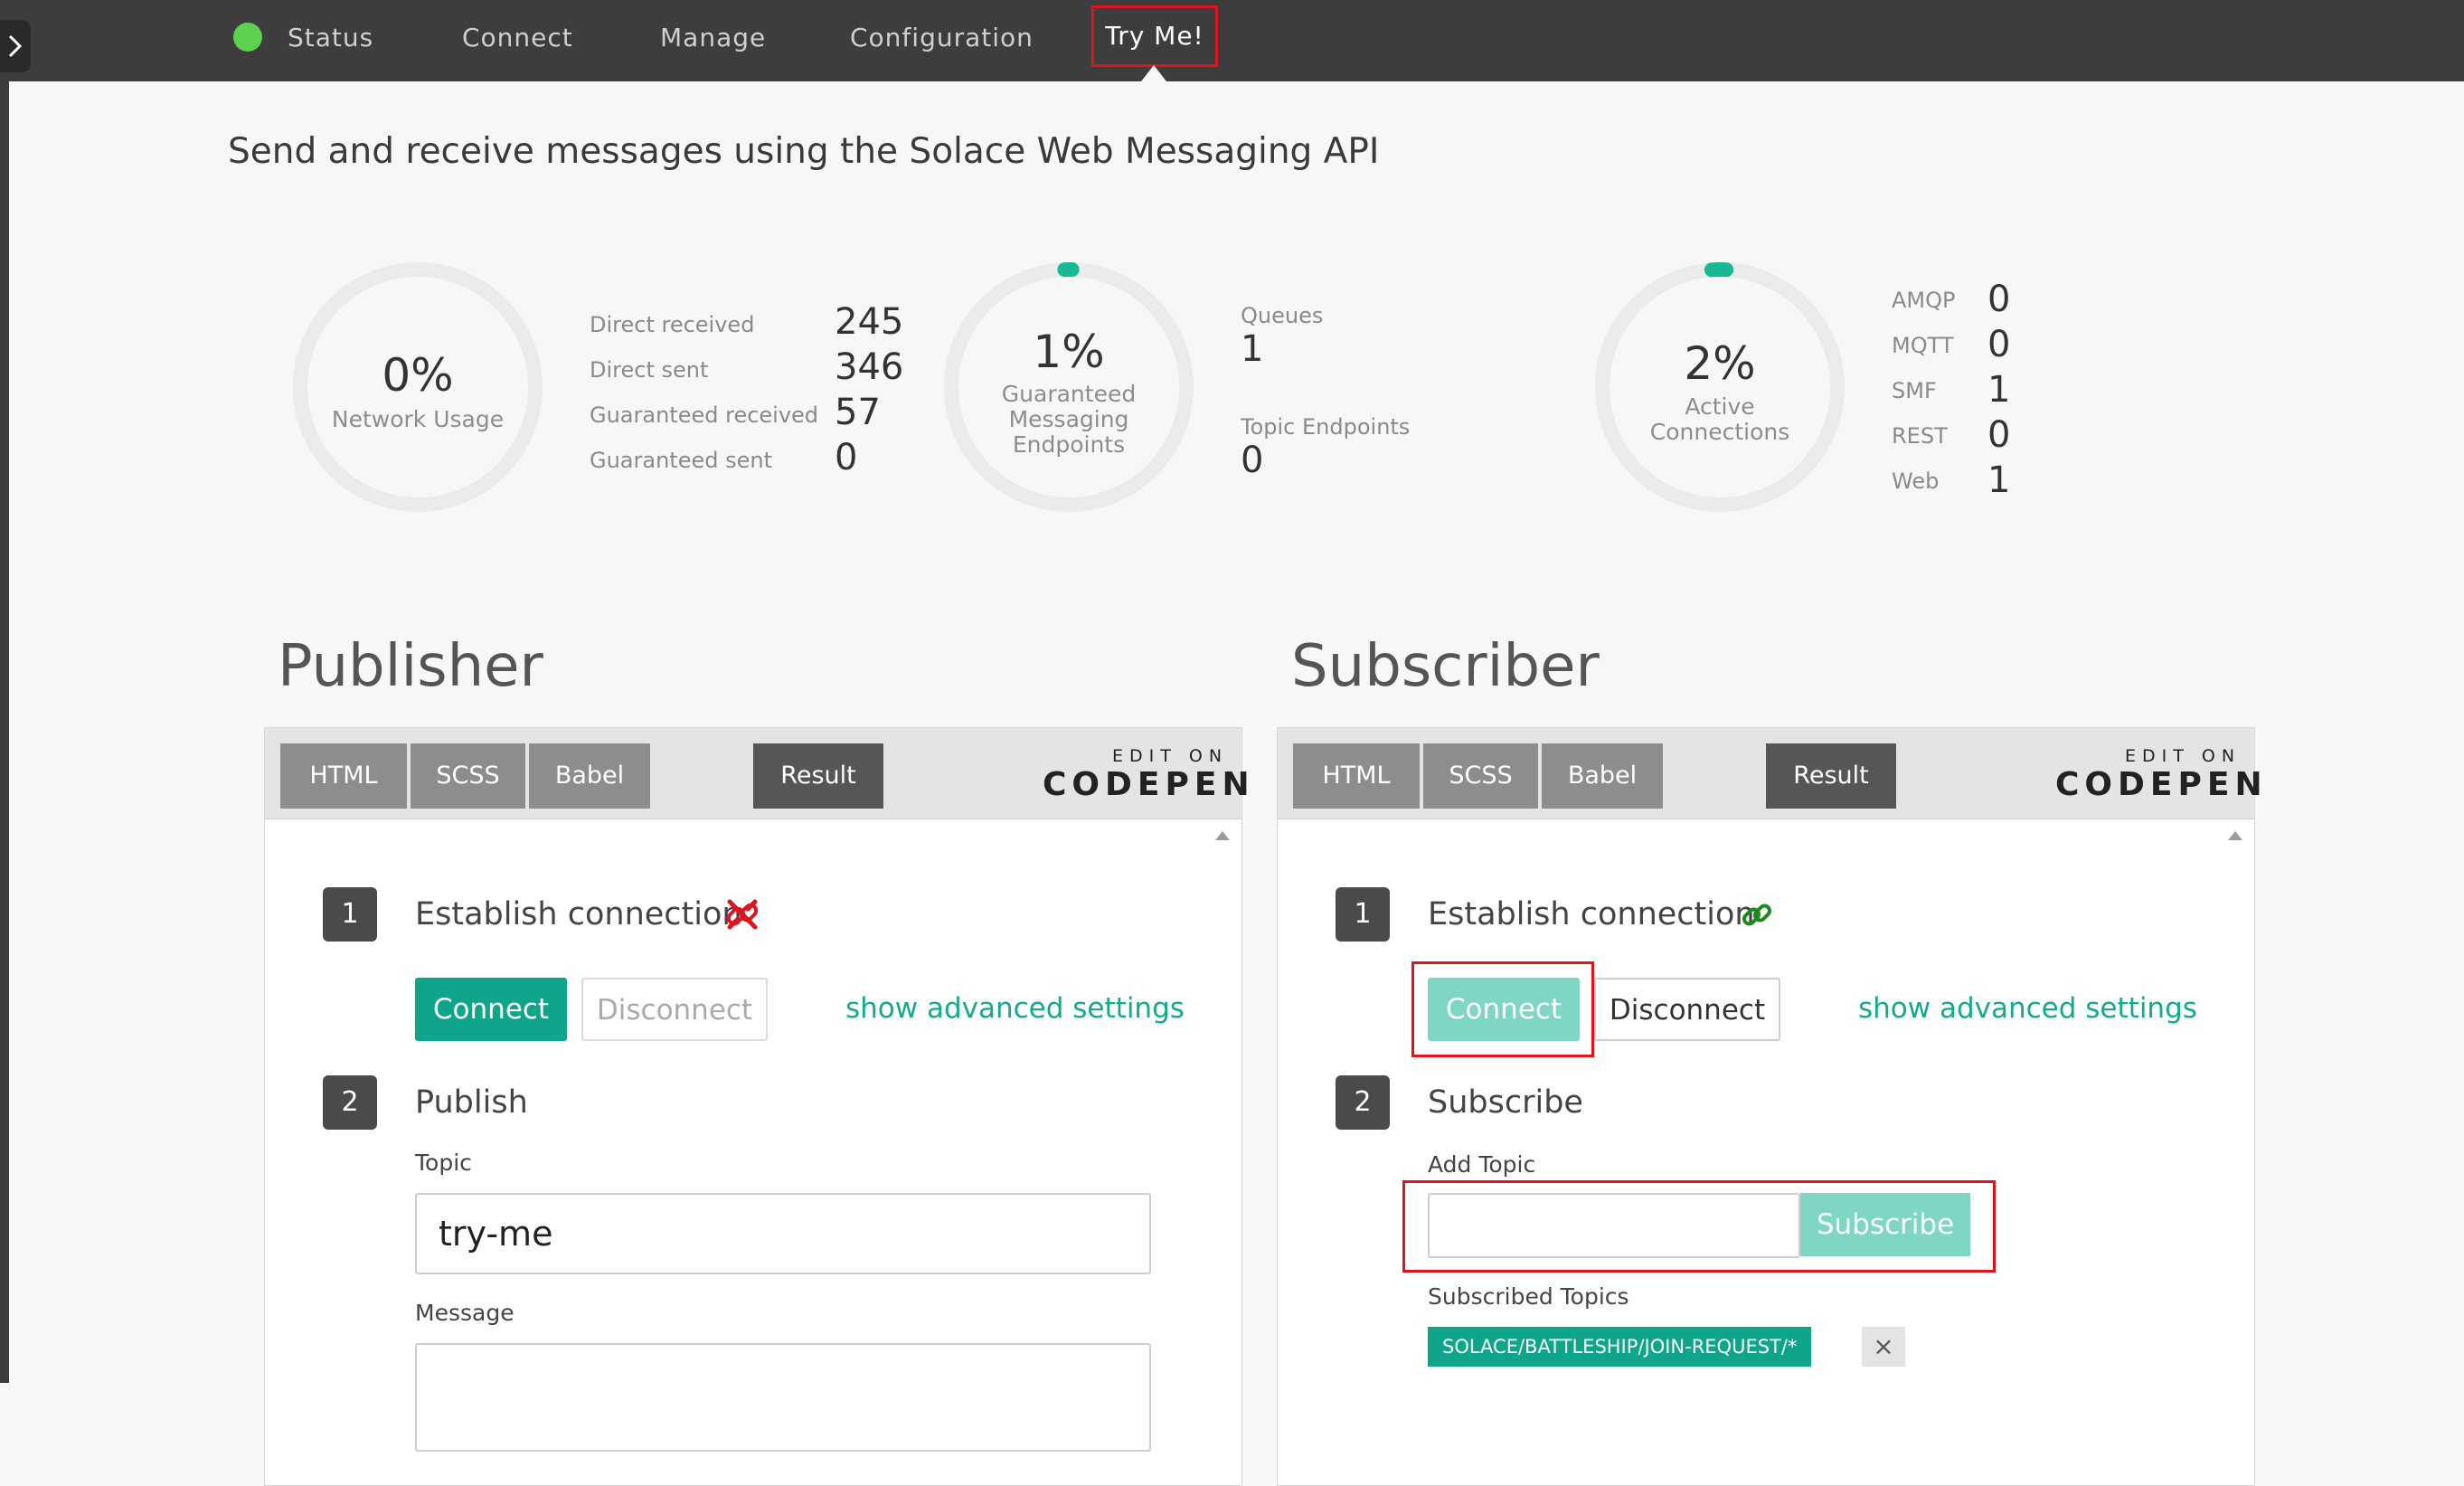  I want to click on topic-input, so click(783, 1233).